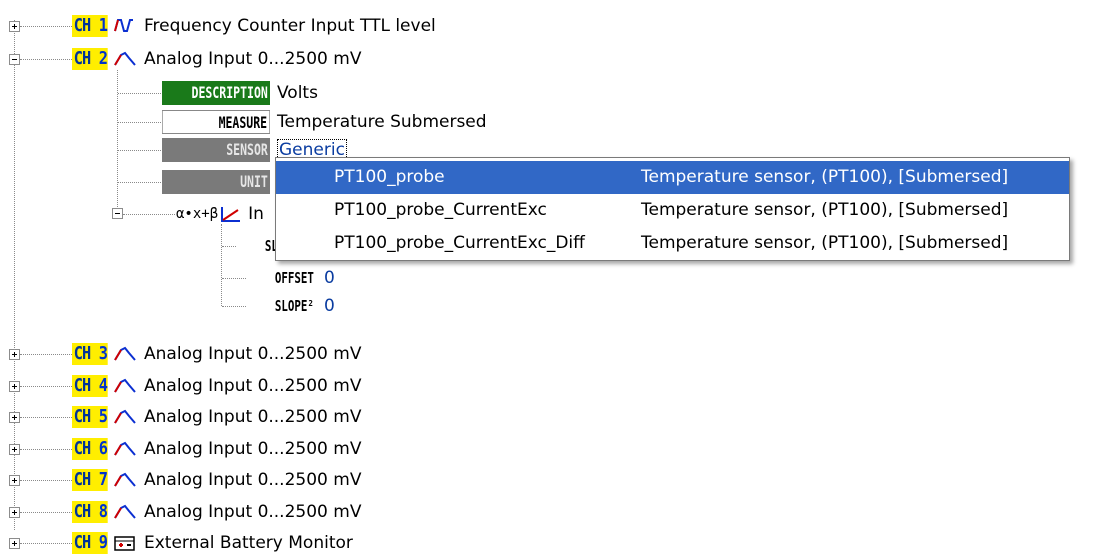 This screenshot has height=557, width=1095. I want to click on expand-toggle-ch7, so click(14, 480).